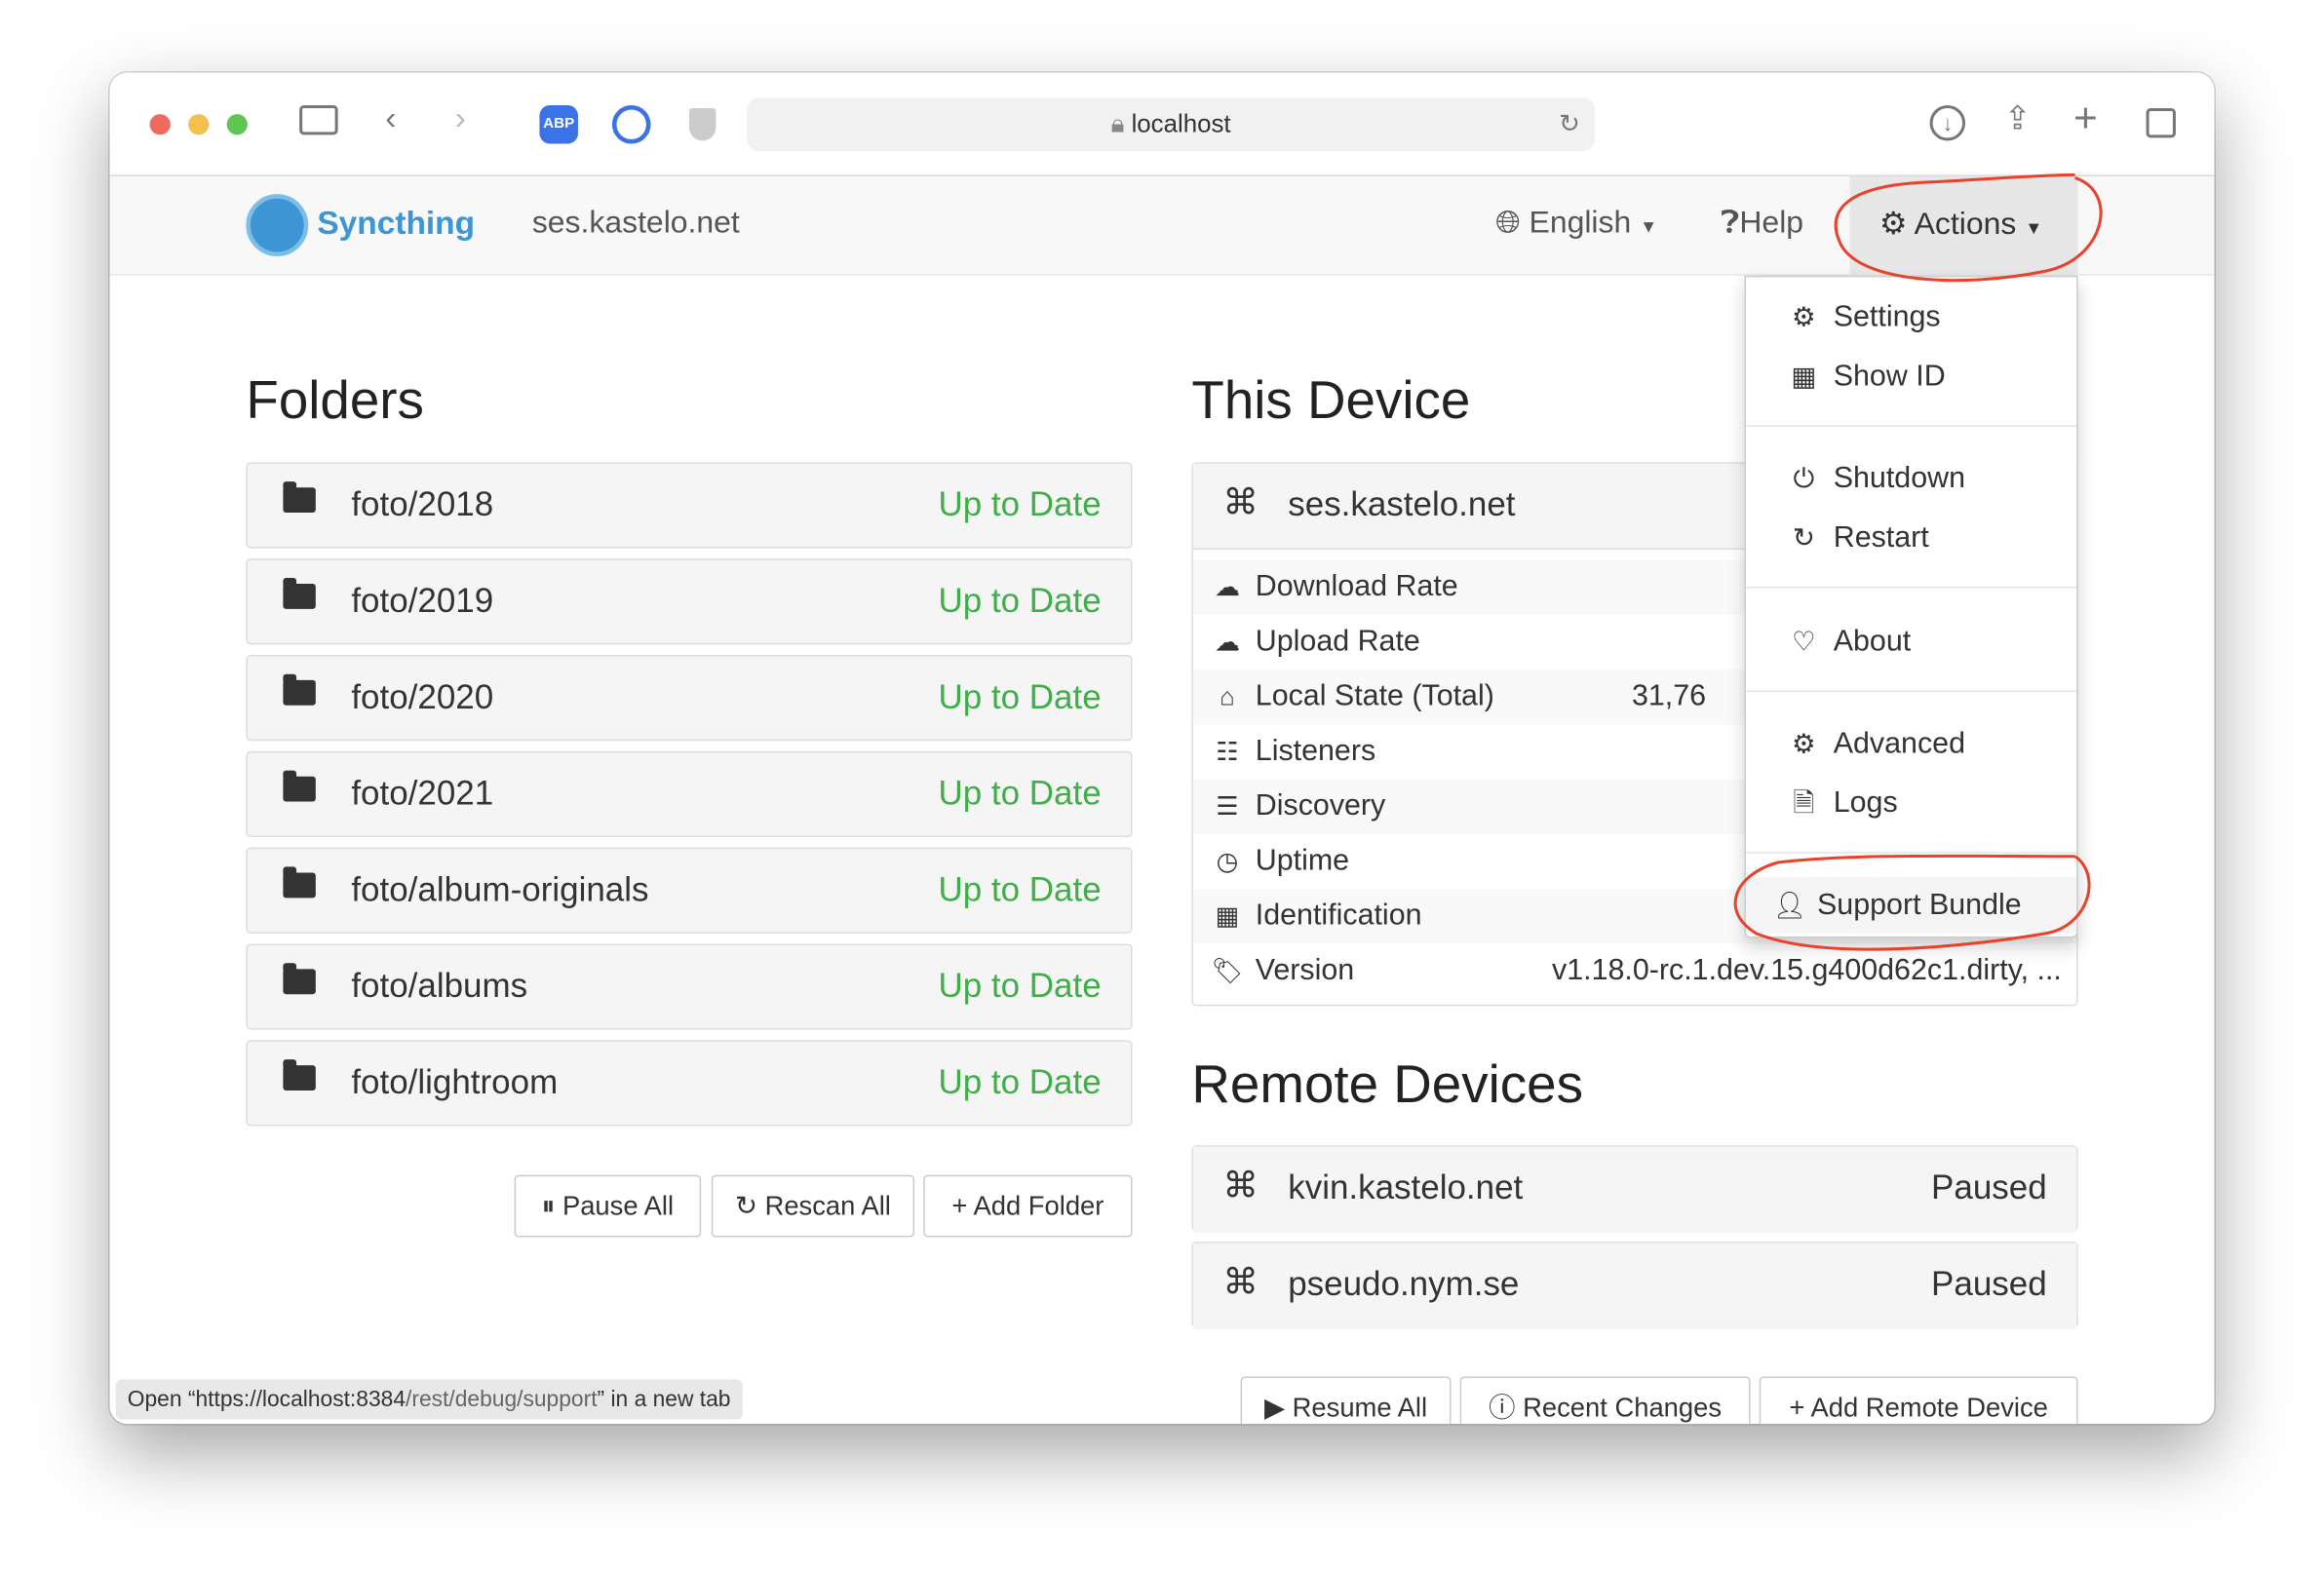  I want to click on annotation-overlay, so click(1918, 561).